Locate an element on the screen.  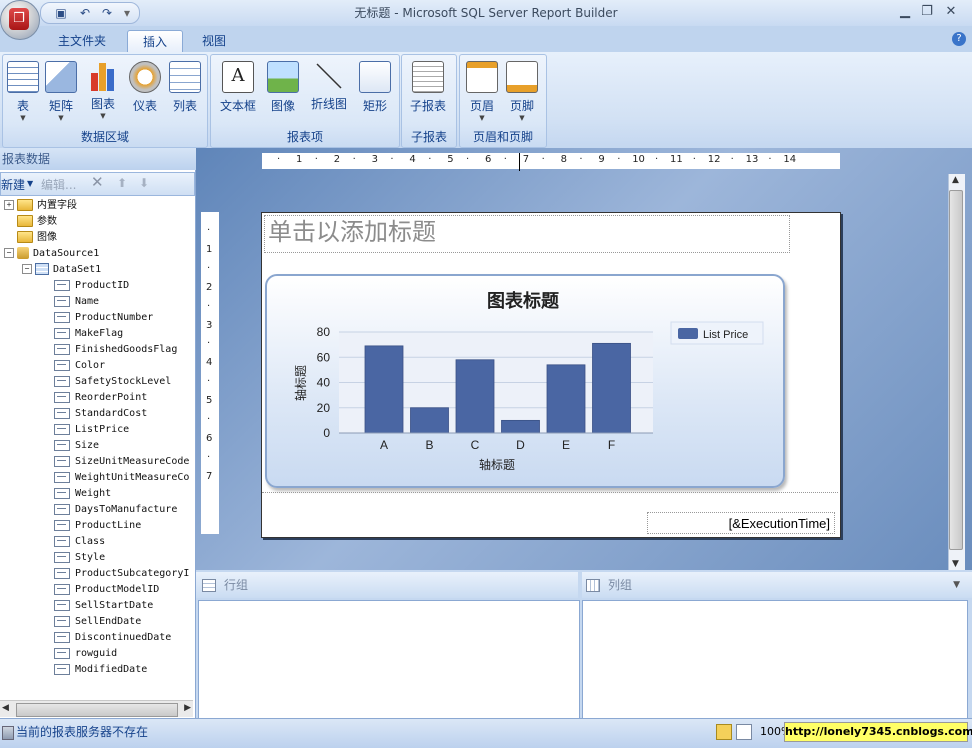
execution-time-textbox: [&ExecutionTime] is located at coordinates (741, 523).